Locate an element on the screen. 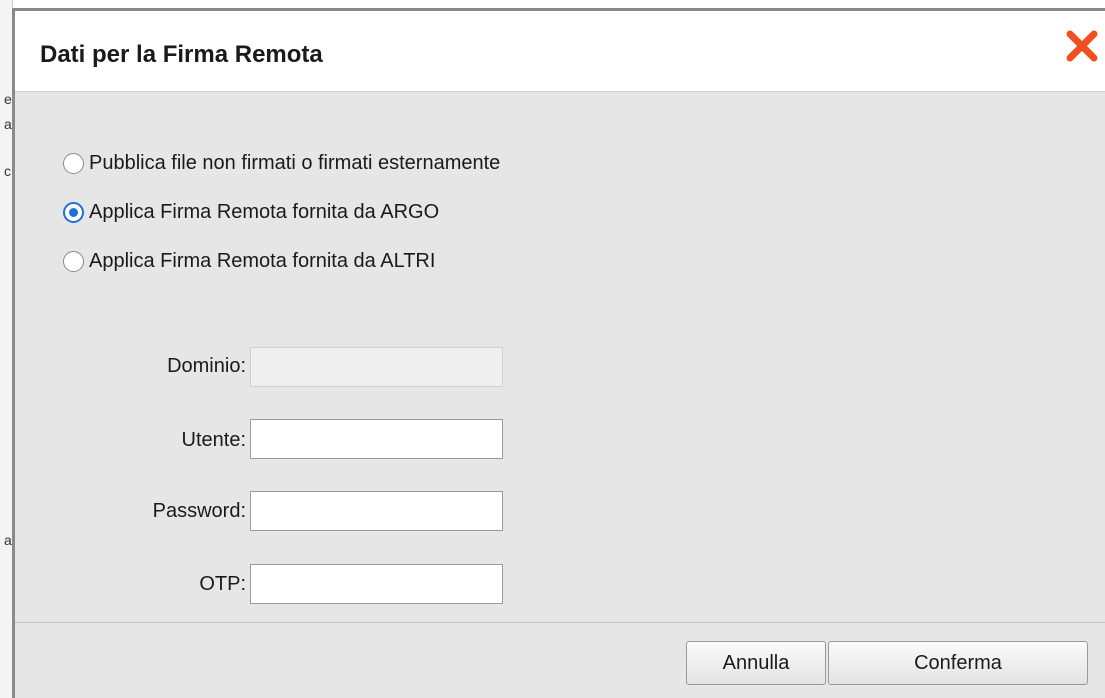 The height and width of the screenshot is (698, 1105). radio-label: Applica Firma Remota fornita da ARGO is located at coordinates (264, 212).